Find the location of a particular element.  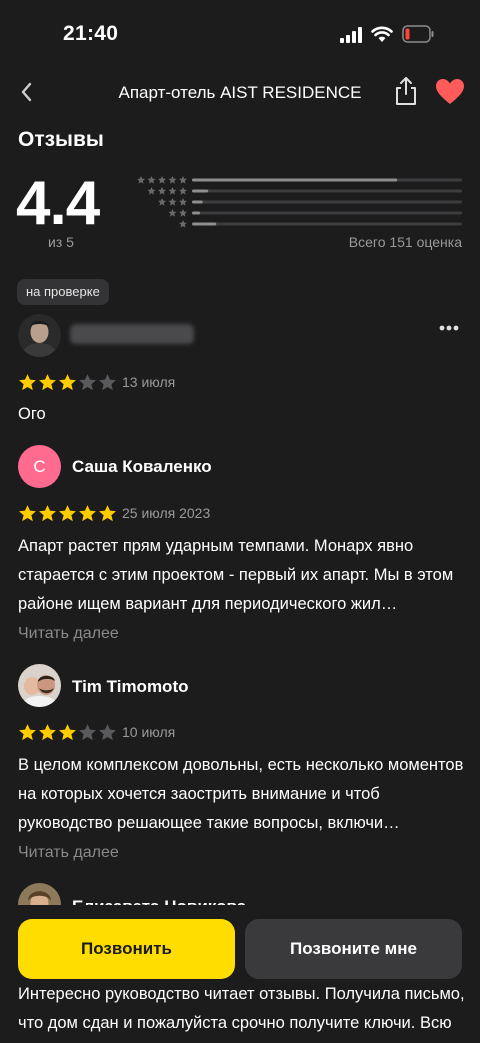

share-icon is located at coordinates (406, 91).